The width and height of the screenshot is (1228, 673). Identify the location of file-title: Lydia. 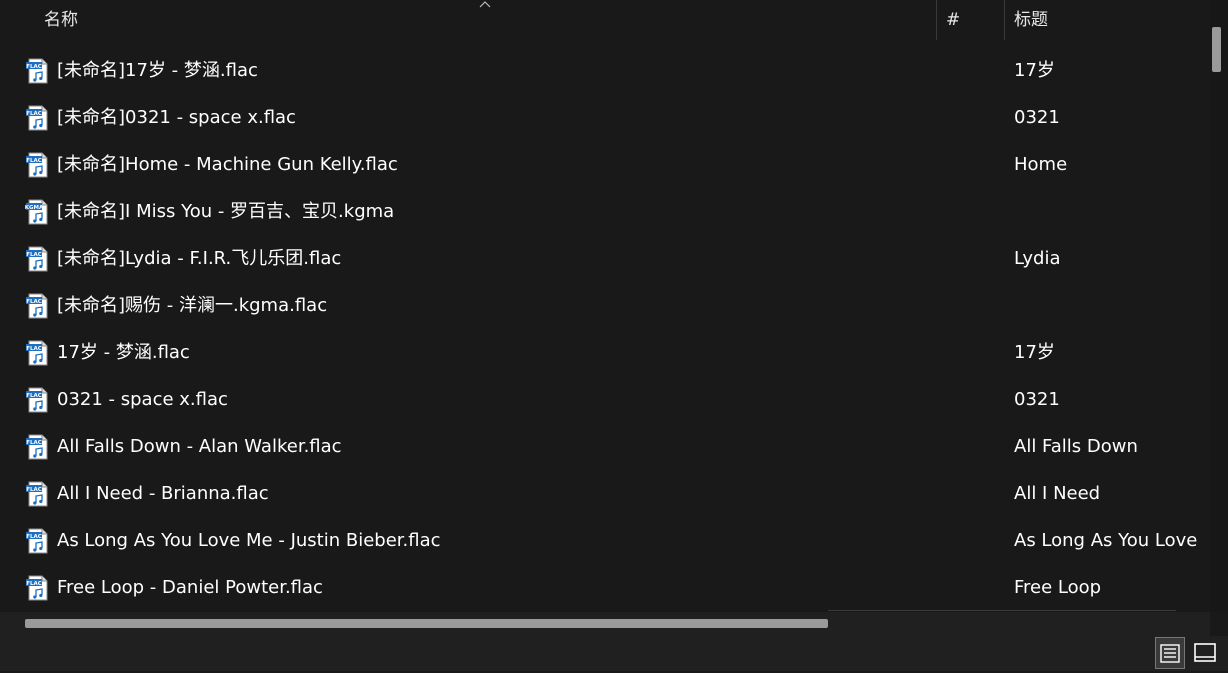
(1037, 258).